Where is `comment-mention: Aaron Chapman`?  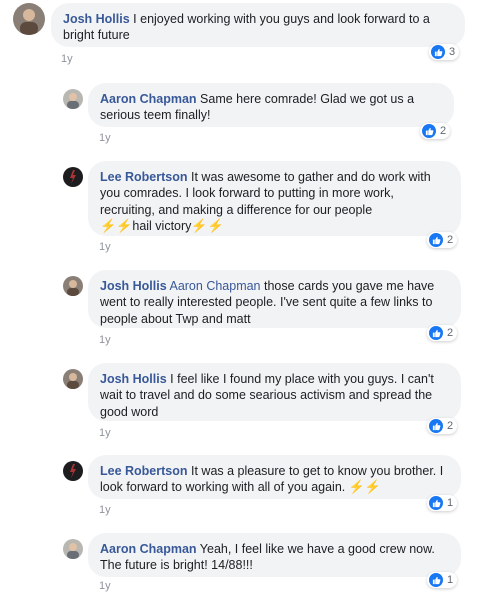 comment-mention: Aaron Chapman is located at coordinates (214, 286).